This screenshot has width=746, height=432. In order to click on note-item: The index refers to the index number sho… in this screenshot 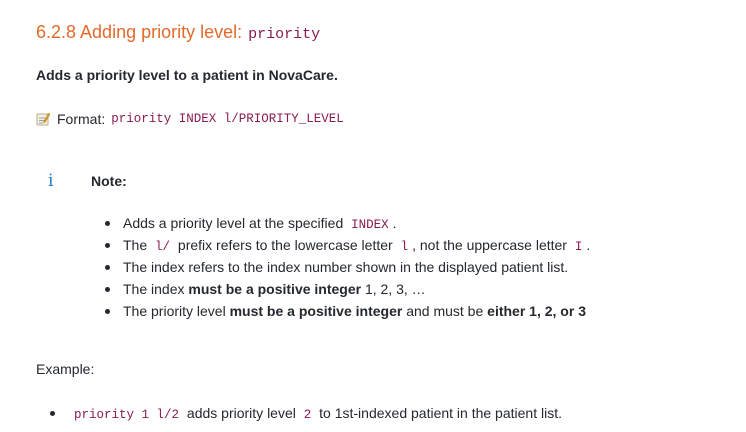, I will do `click(347, 268)`.